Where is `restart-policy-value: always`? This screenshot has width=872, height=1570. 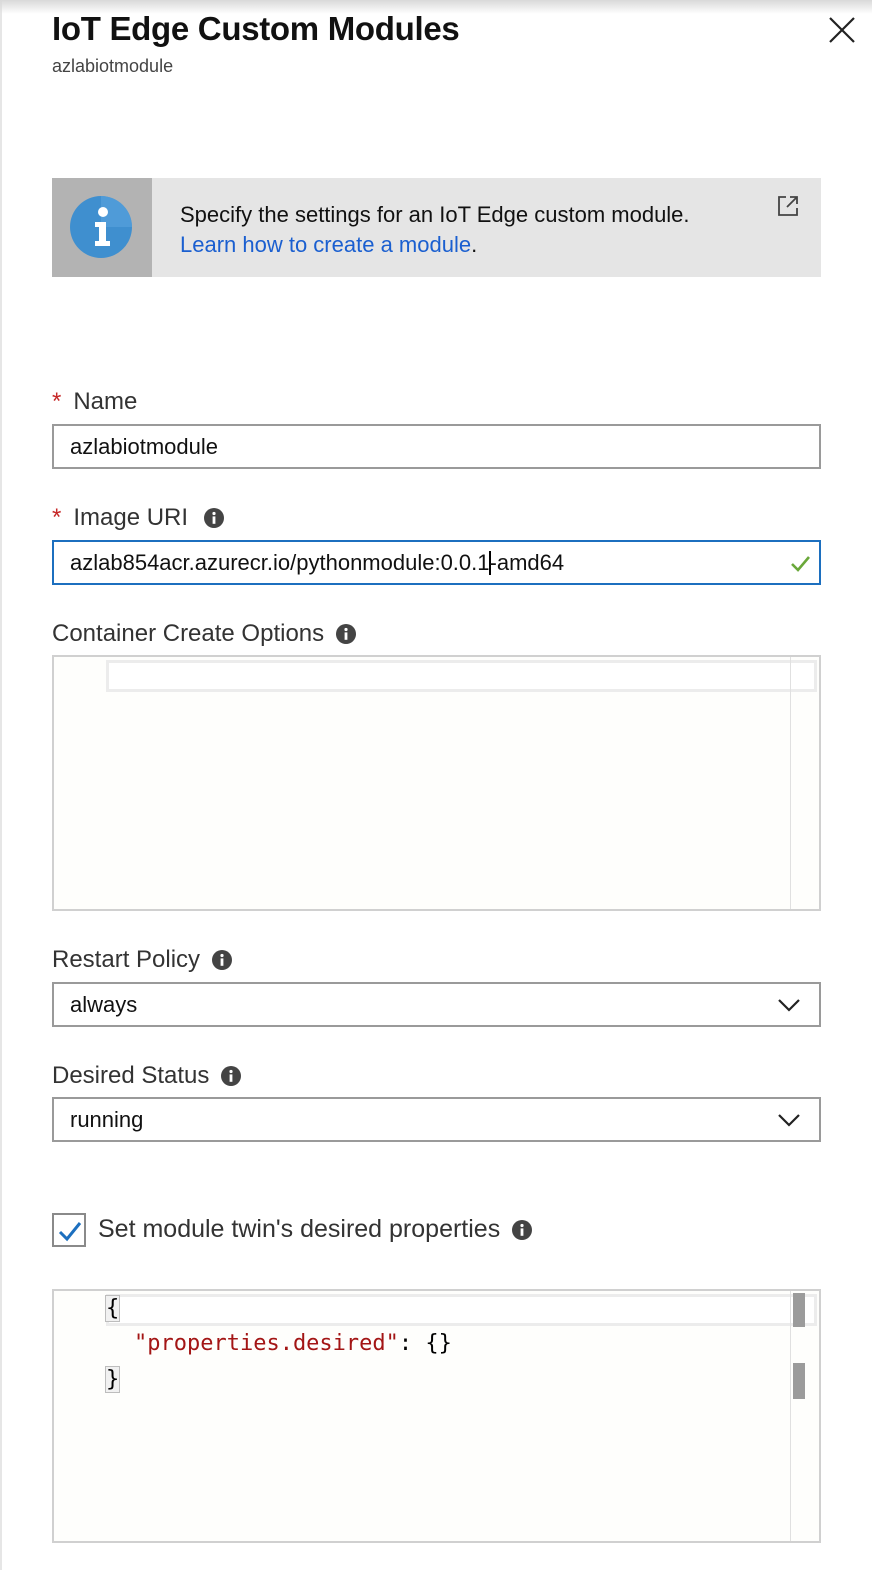 restart-policy-value: always is located at coordinates (104, 1004).